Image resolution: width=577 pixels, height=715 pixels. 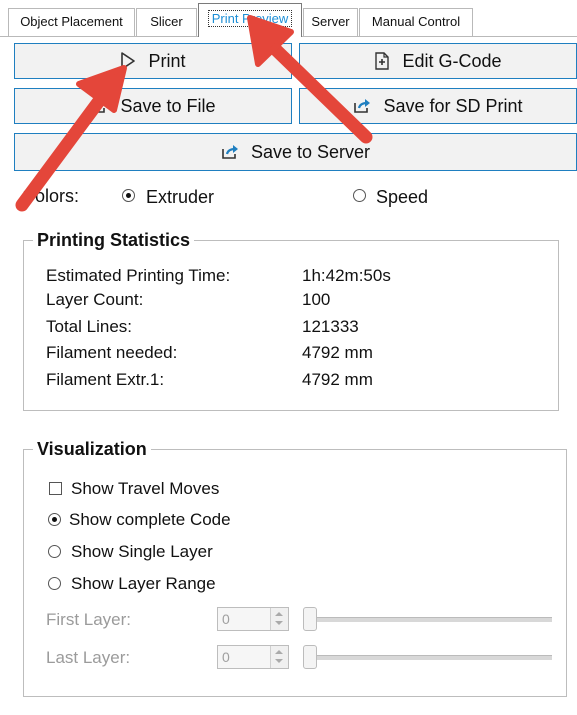 I want to click on last-layer-spinner: 0, so click(x=253, y=657).